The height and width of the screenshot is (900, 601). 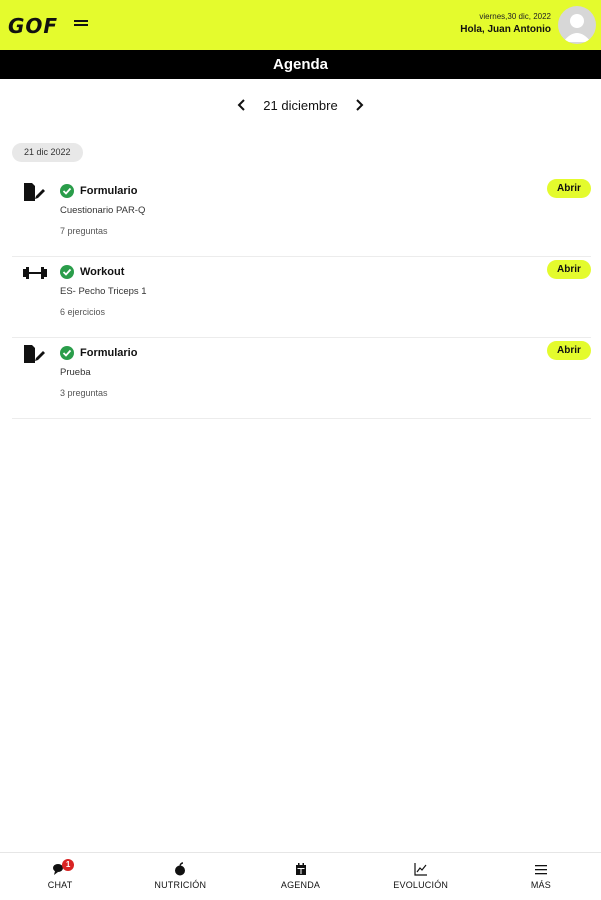 I want to click on nav-item-evolucion: EVOLUCIÓN, so click(x=421, y=876).